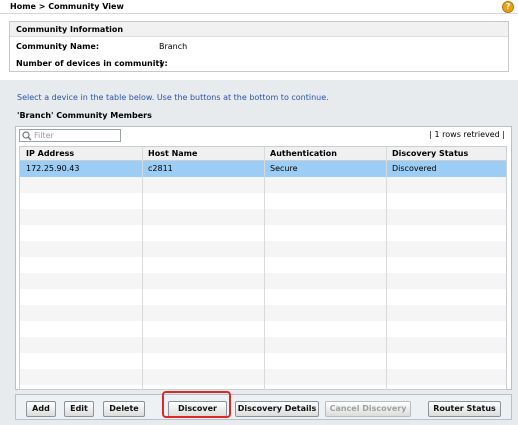 This screenshot has width=518, height=425. What do you see at coordinates (284, 168) in the screenshot?
I see `cell-authentication: Secure` at bounding box center [284, 168].